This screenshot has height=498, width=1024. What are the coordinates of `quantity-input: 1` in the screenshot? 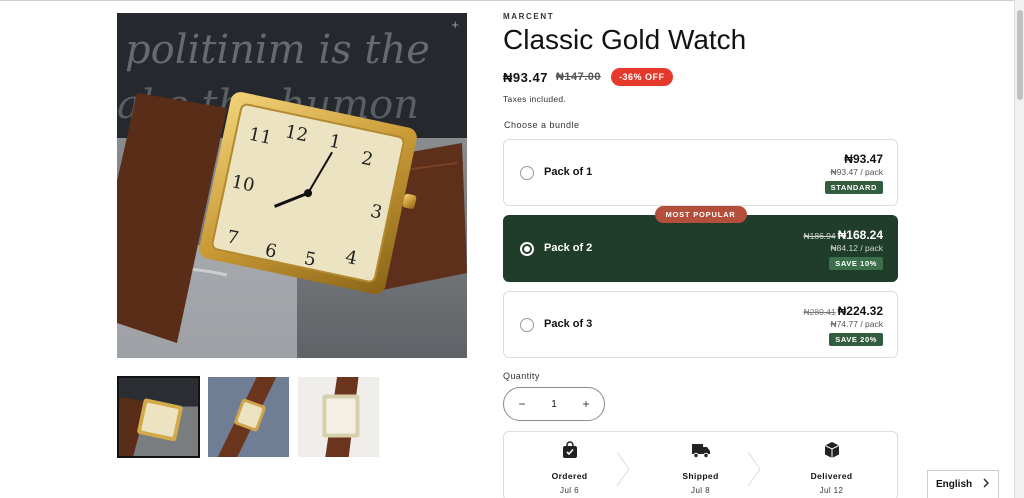 It's located at (554, 404).